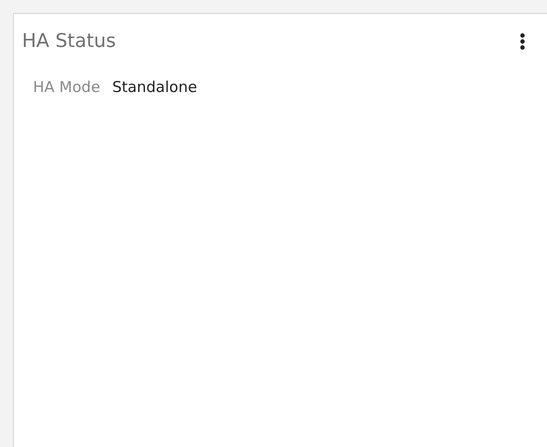 The width and height of the screenshot is (547, 447). I want to click on field-label: HA Mode, so click(66, 87).